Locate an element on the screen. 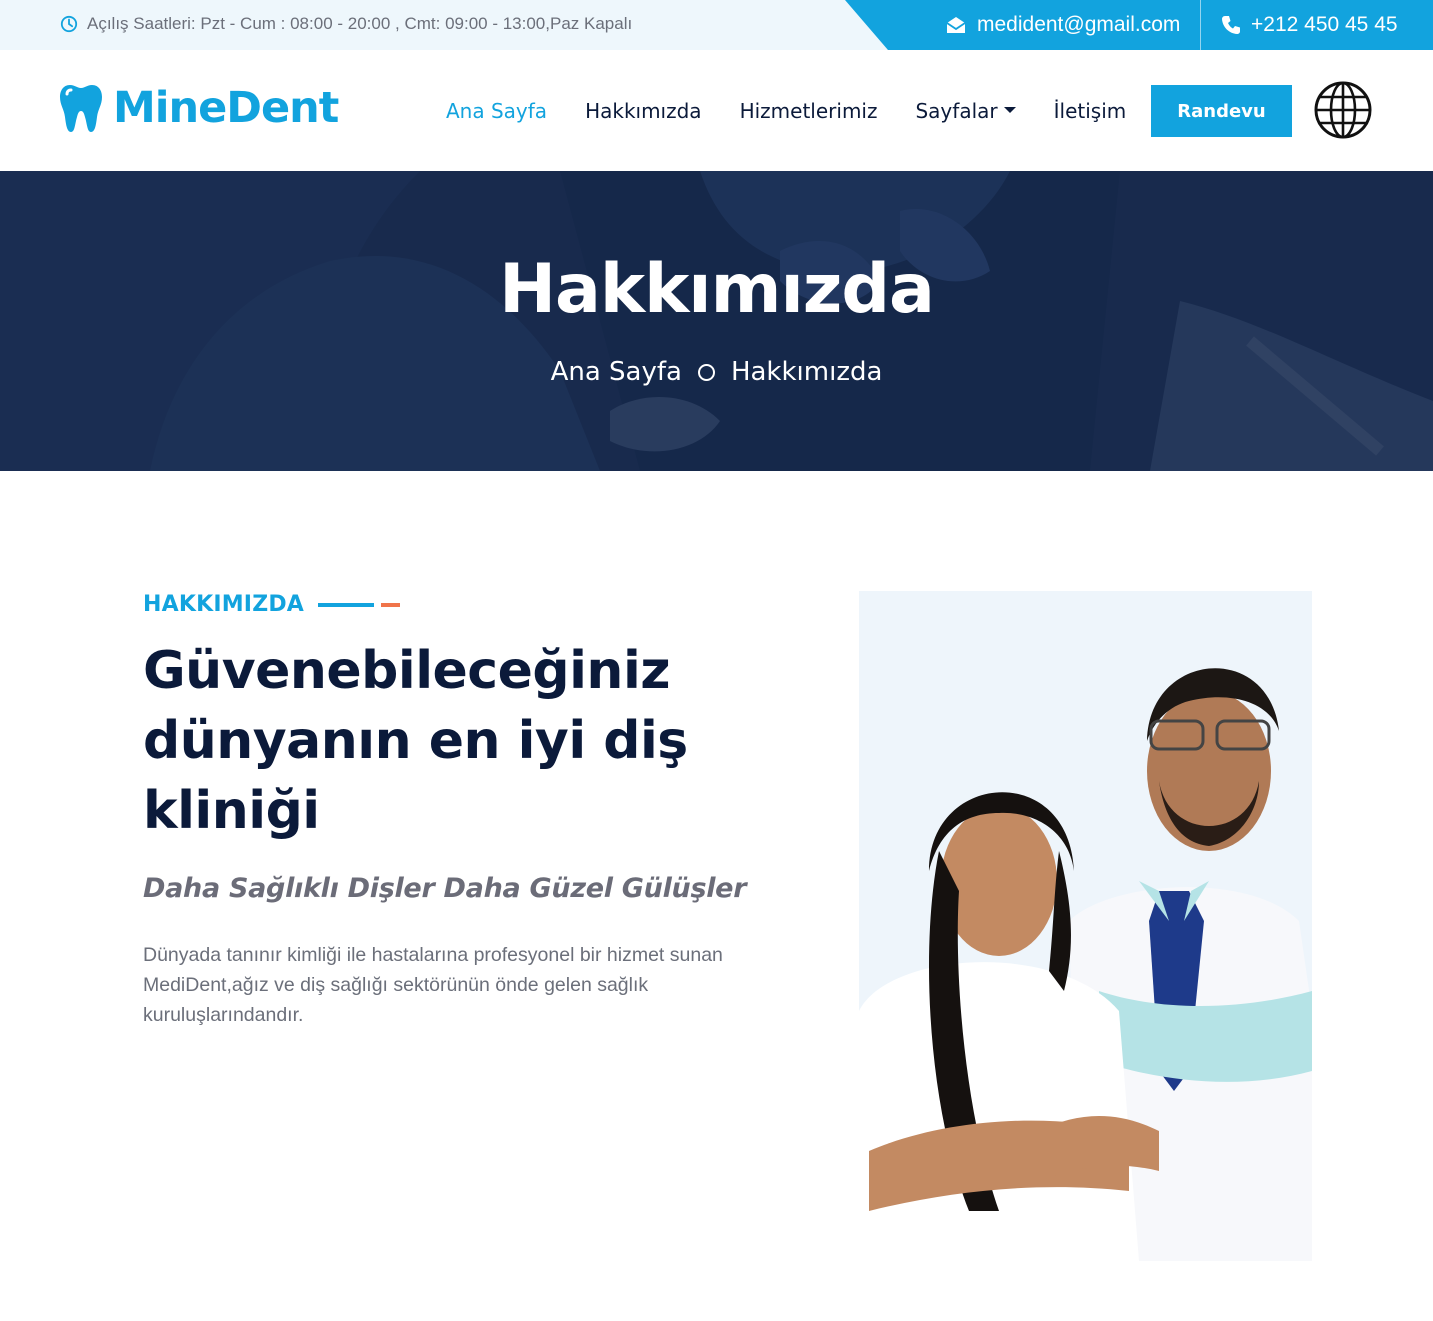  nav-item-services: Hizmetlerimiz is located at coordinates (809, 111).